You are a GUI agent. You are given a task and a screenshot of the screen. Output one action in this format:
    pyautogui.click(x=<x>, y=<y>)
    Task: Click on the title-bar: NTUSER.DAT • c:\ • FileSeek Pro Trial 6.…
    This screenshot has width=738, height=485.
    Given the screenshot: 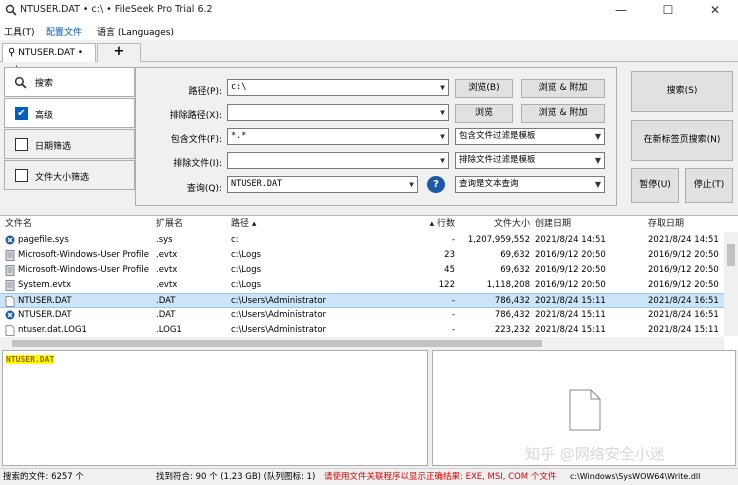 What is the action you would take?
    pyautogui.click(x=369, y=10)
    